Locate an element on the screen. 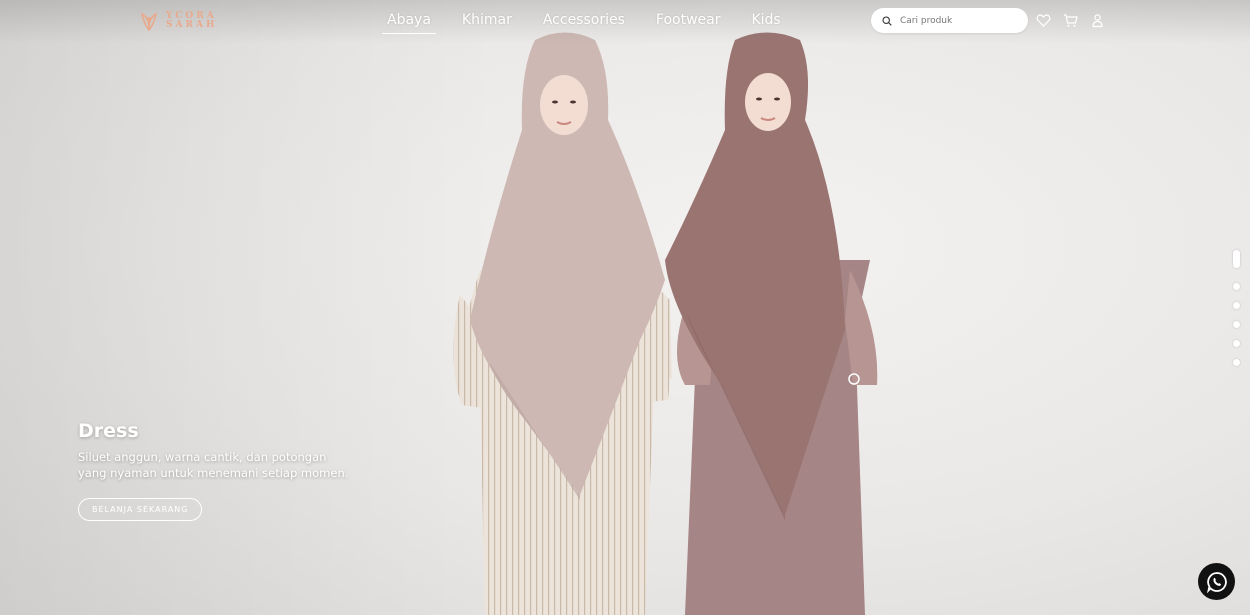 The width and height of the screenshot is (1250, 615). carousel-indicators is located at coordinates (1237, 314).